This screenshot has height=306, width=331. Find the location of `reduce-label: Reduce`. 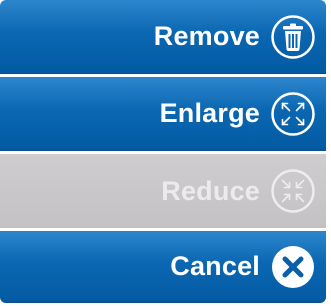

reduce-label: Reduce is located at coordinates (210, 190).